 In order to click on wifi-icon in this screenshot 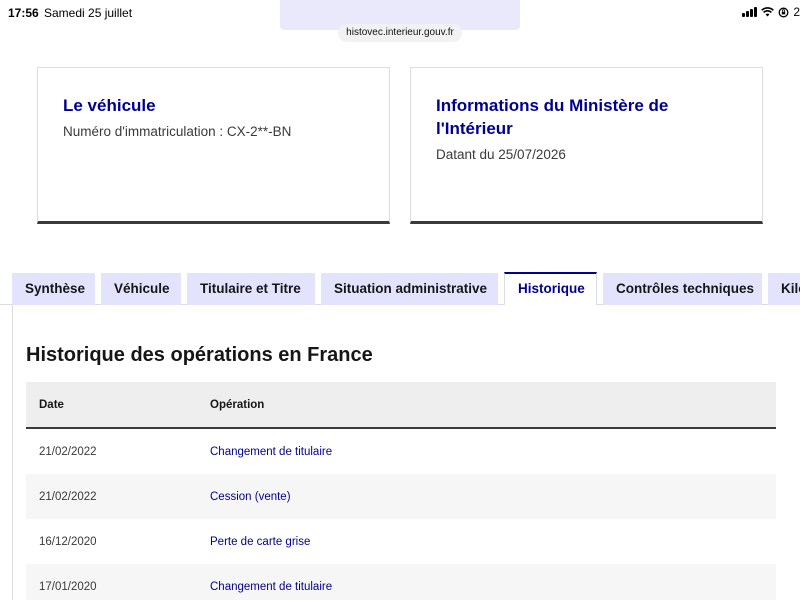, I will do `click(768, 12)`.